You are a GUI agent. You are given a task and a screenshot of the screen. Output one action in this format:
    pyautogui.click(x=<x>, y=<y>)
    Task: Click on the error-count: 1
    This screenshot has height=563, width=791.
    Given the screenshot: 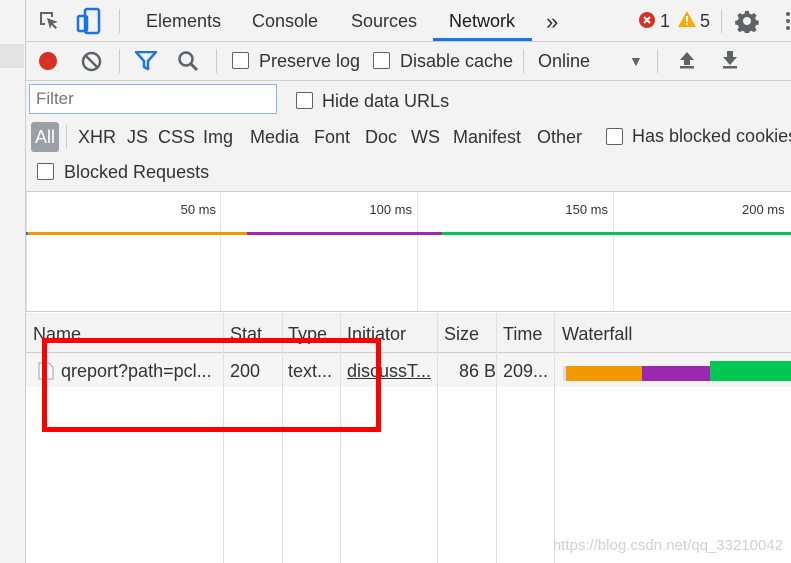 What is the action you would take?
    pyautogui.click(x=665, y=21)
    